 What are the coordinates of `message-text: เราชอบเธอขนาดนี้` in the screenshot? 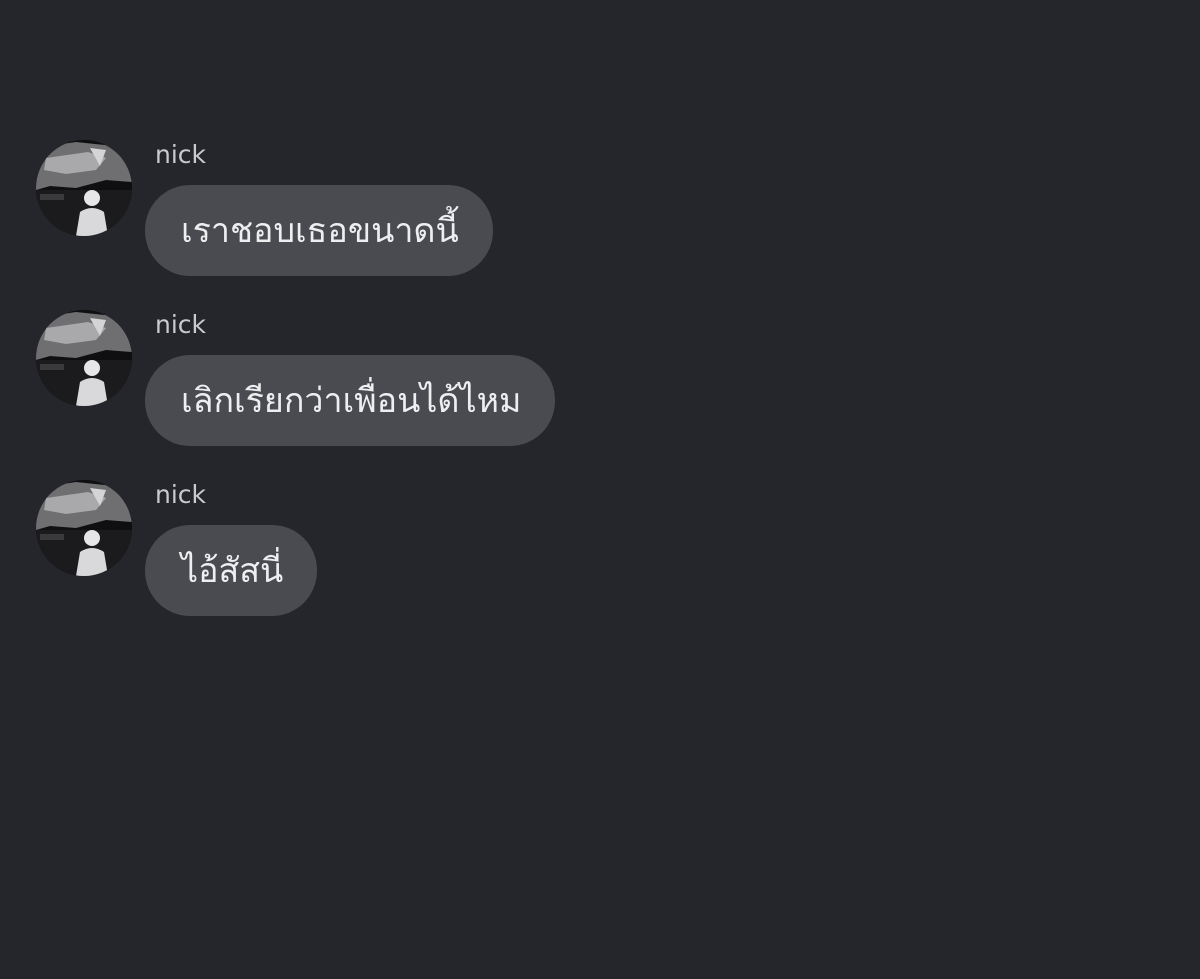 It's located at (320, 230).